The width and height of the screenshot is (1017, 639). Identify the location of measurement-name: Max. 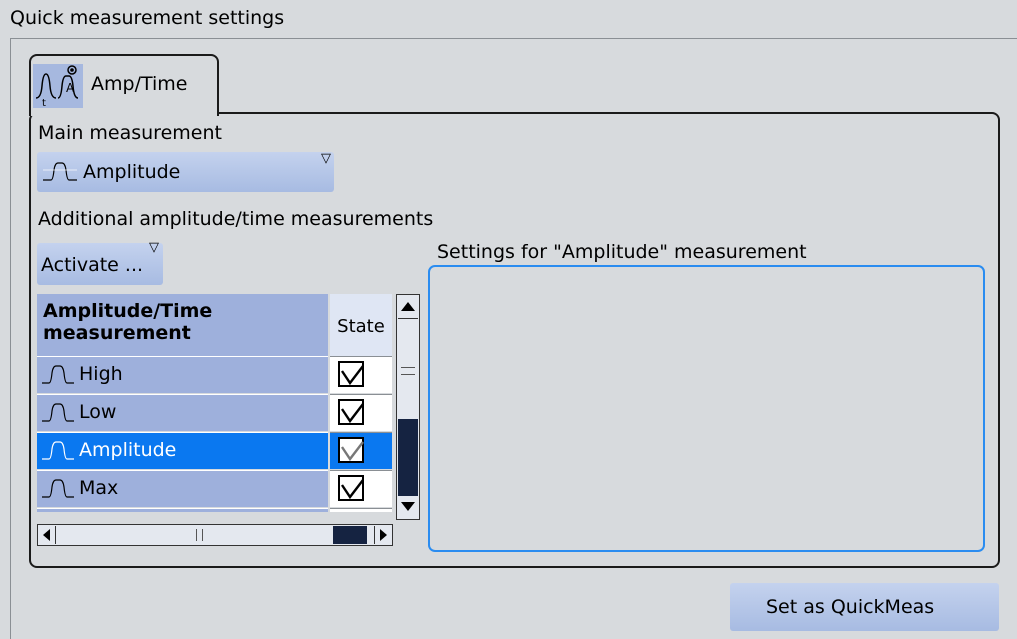
(99, 488).